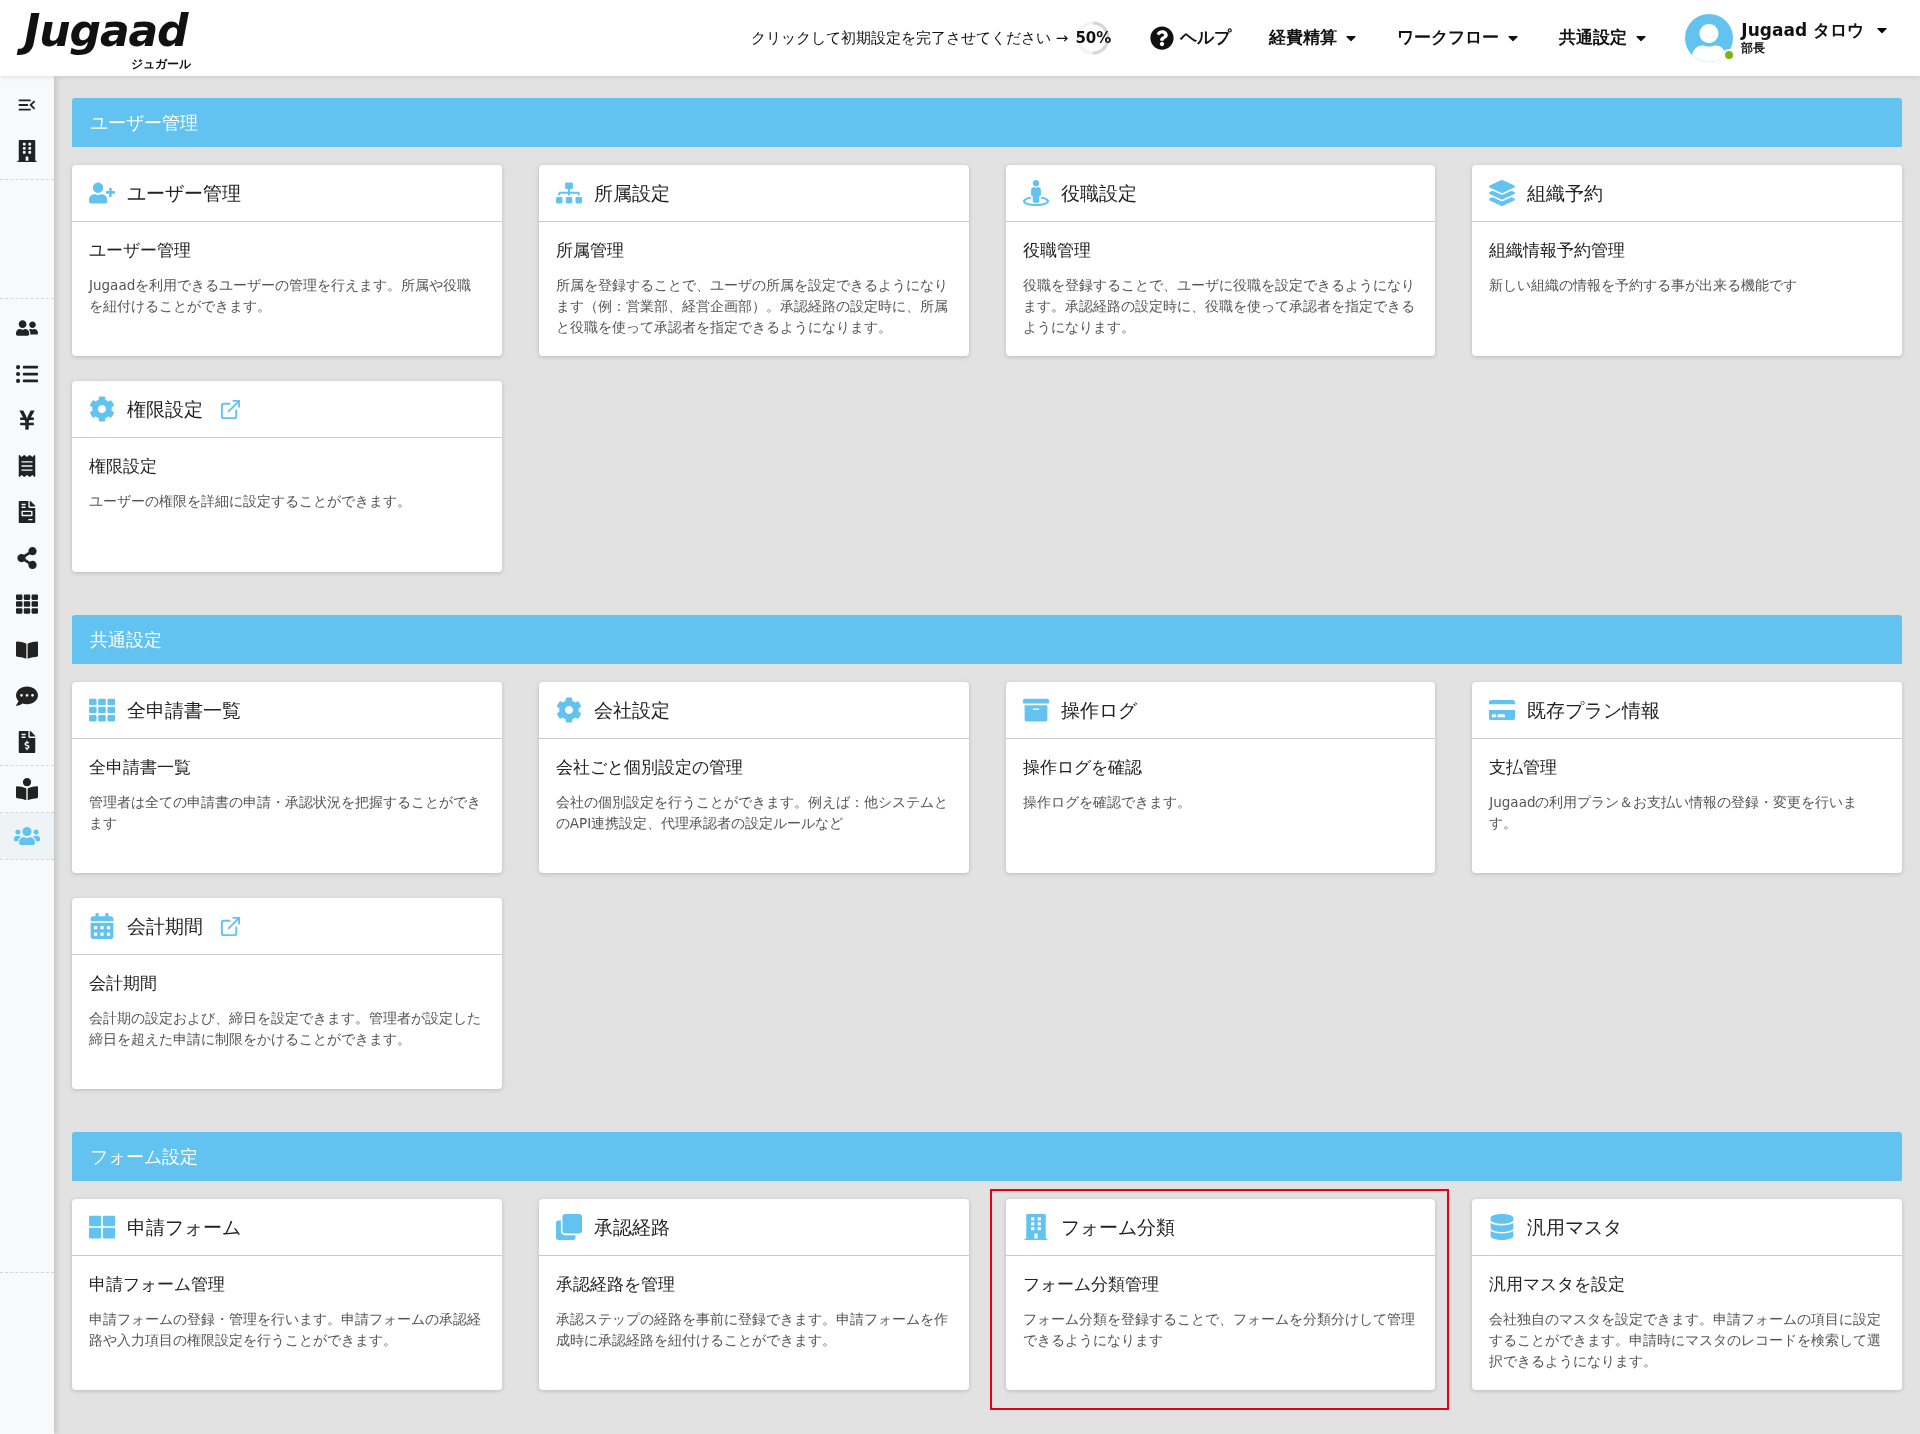 Image resolution: width=1920 pixels, height=1434 pixels. What do you see at coordinates (631, 193) in the screenshot?
I see `card-title: 所属設定` at bounding box center [631, 193].